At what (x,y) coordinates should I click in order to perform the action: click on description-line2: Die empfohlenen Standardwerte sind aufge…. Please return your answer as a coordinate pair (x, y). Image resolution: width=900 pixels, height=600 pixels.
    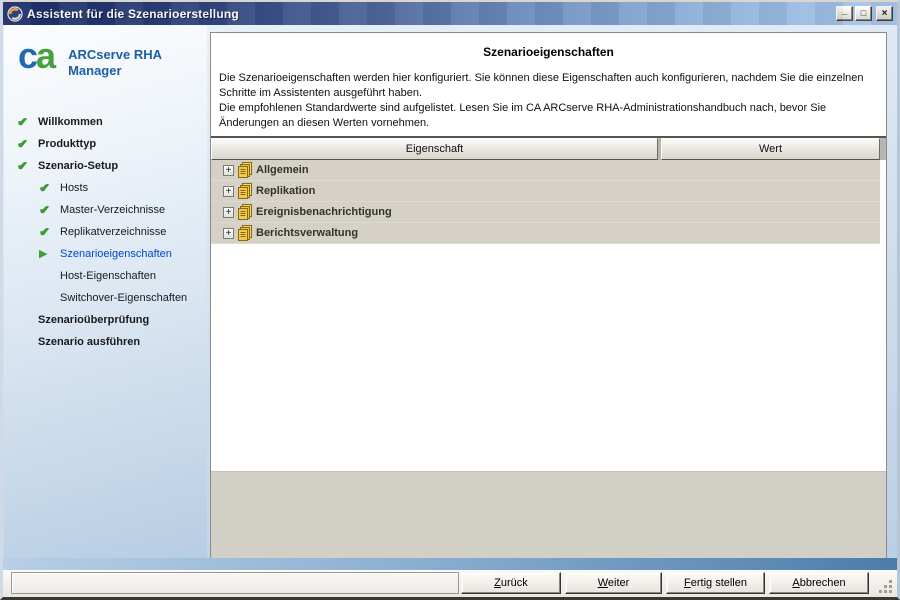
    Looking at the image, I should click on (523, 115).